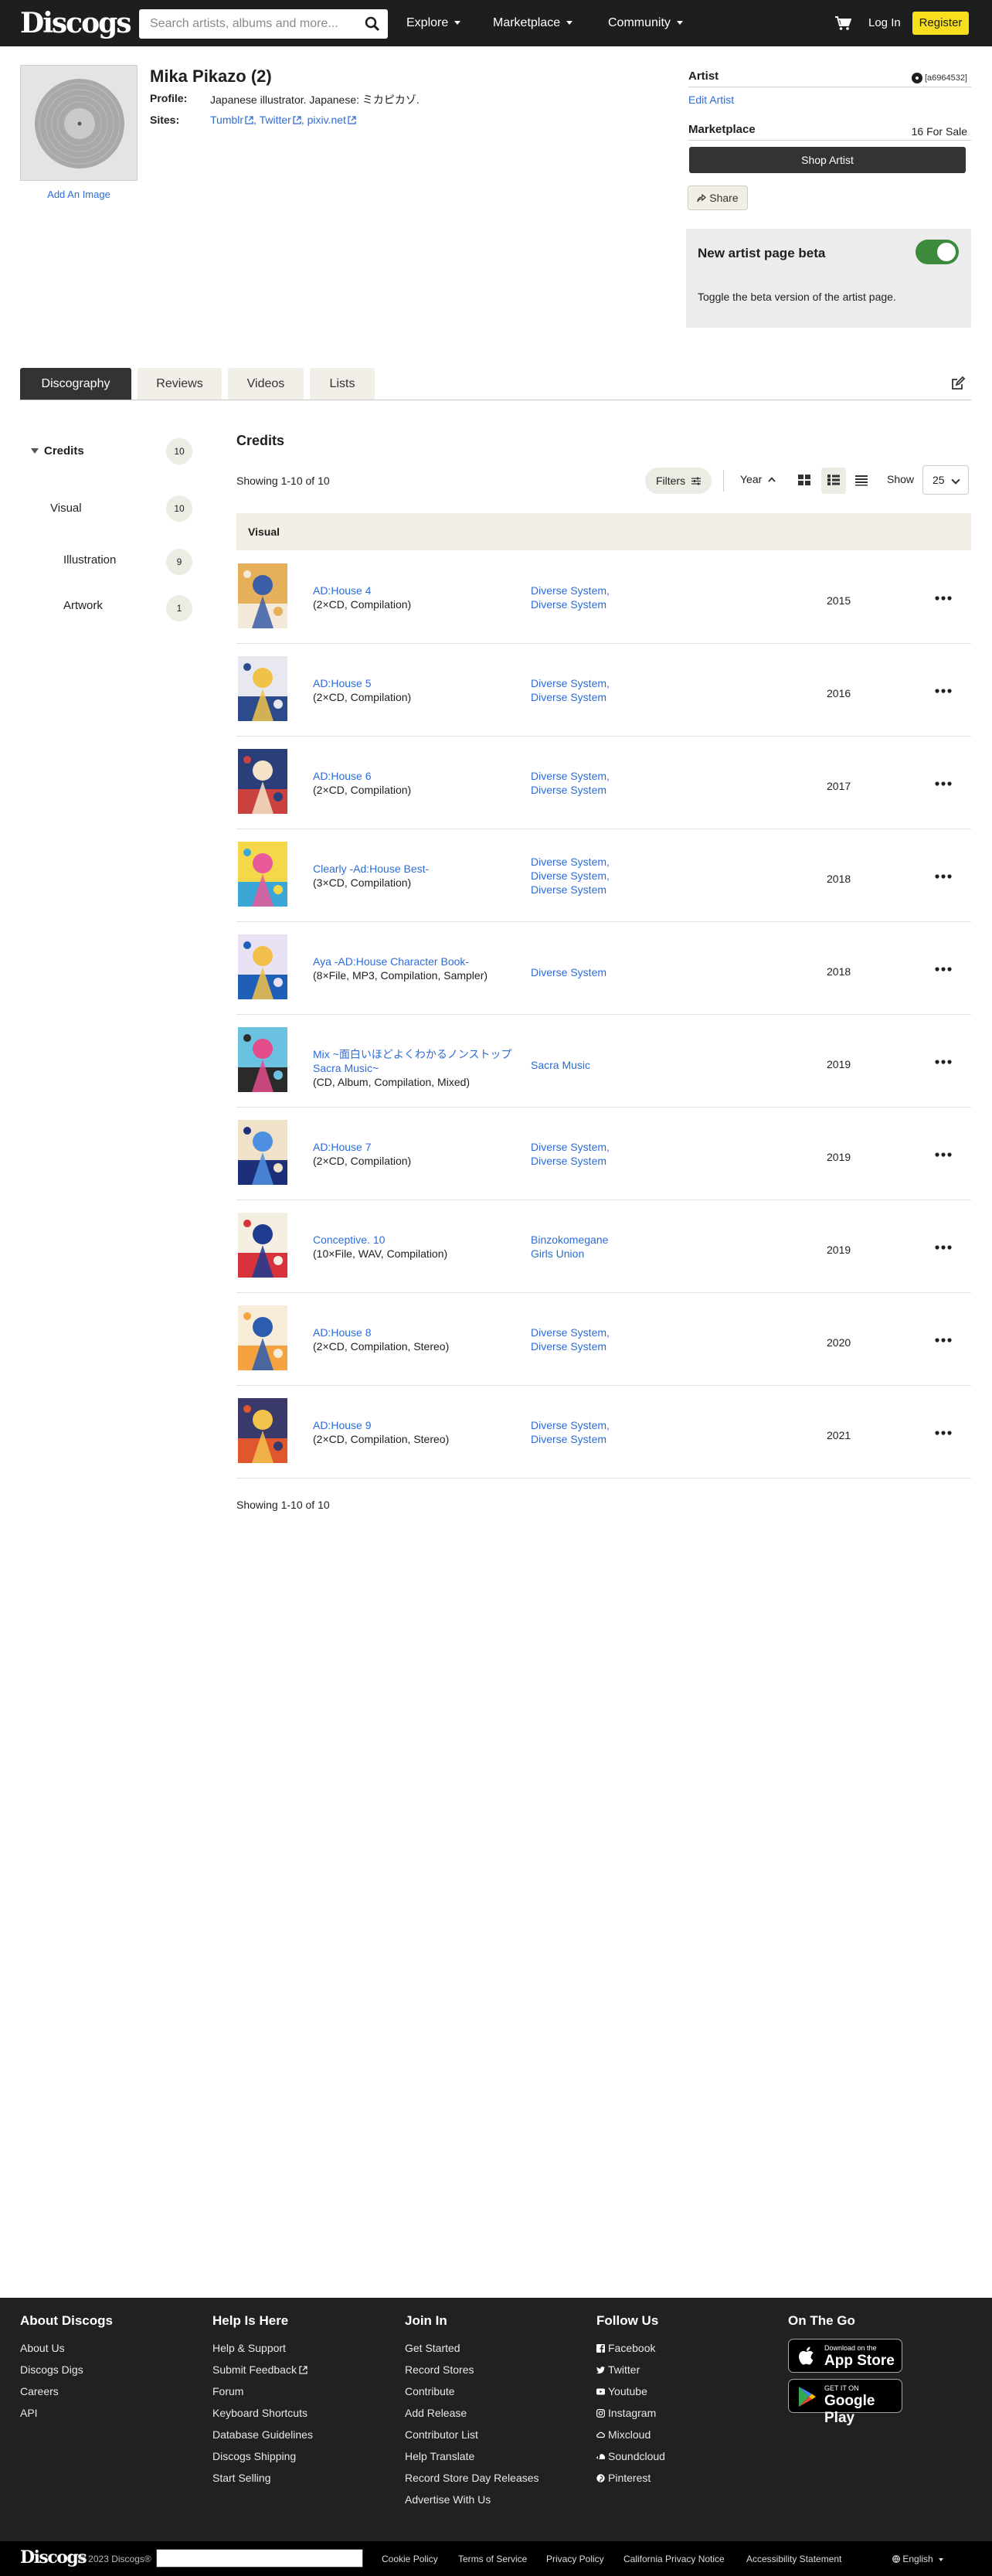 The image size is (992, 2576). Describe the element at coordinates (608, 1254) in the screenshot. I see `release-label-link: Girls Union` at that location.